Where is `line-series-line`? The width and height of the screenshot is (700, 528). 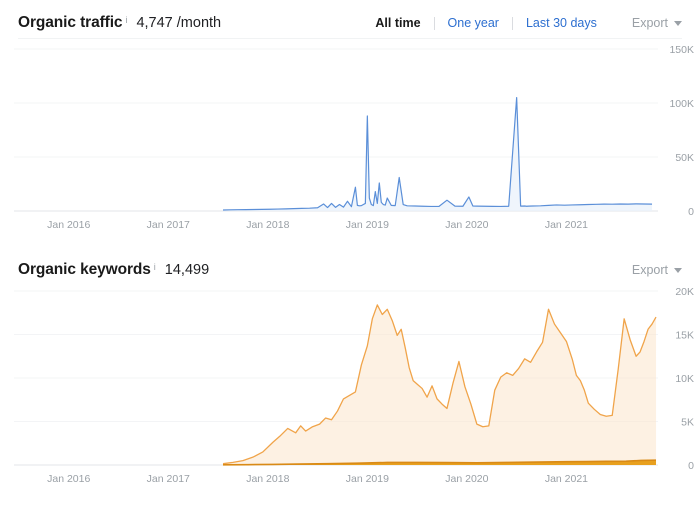
line-series-line is located at coordinates (438, 154).